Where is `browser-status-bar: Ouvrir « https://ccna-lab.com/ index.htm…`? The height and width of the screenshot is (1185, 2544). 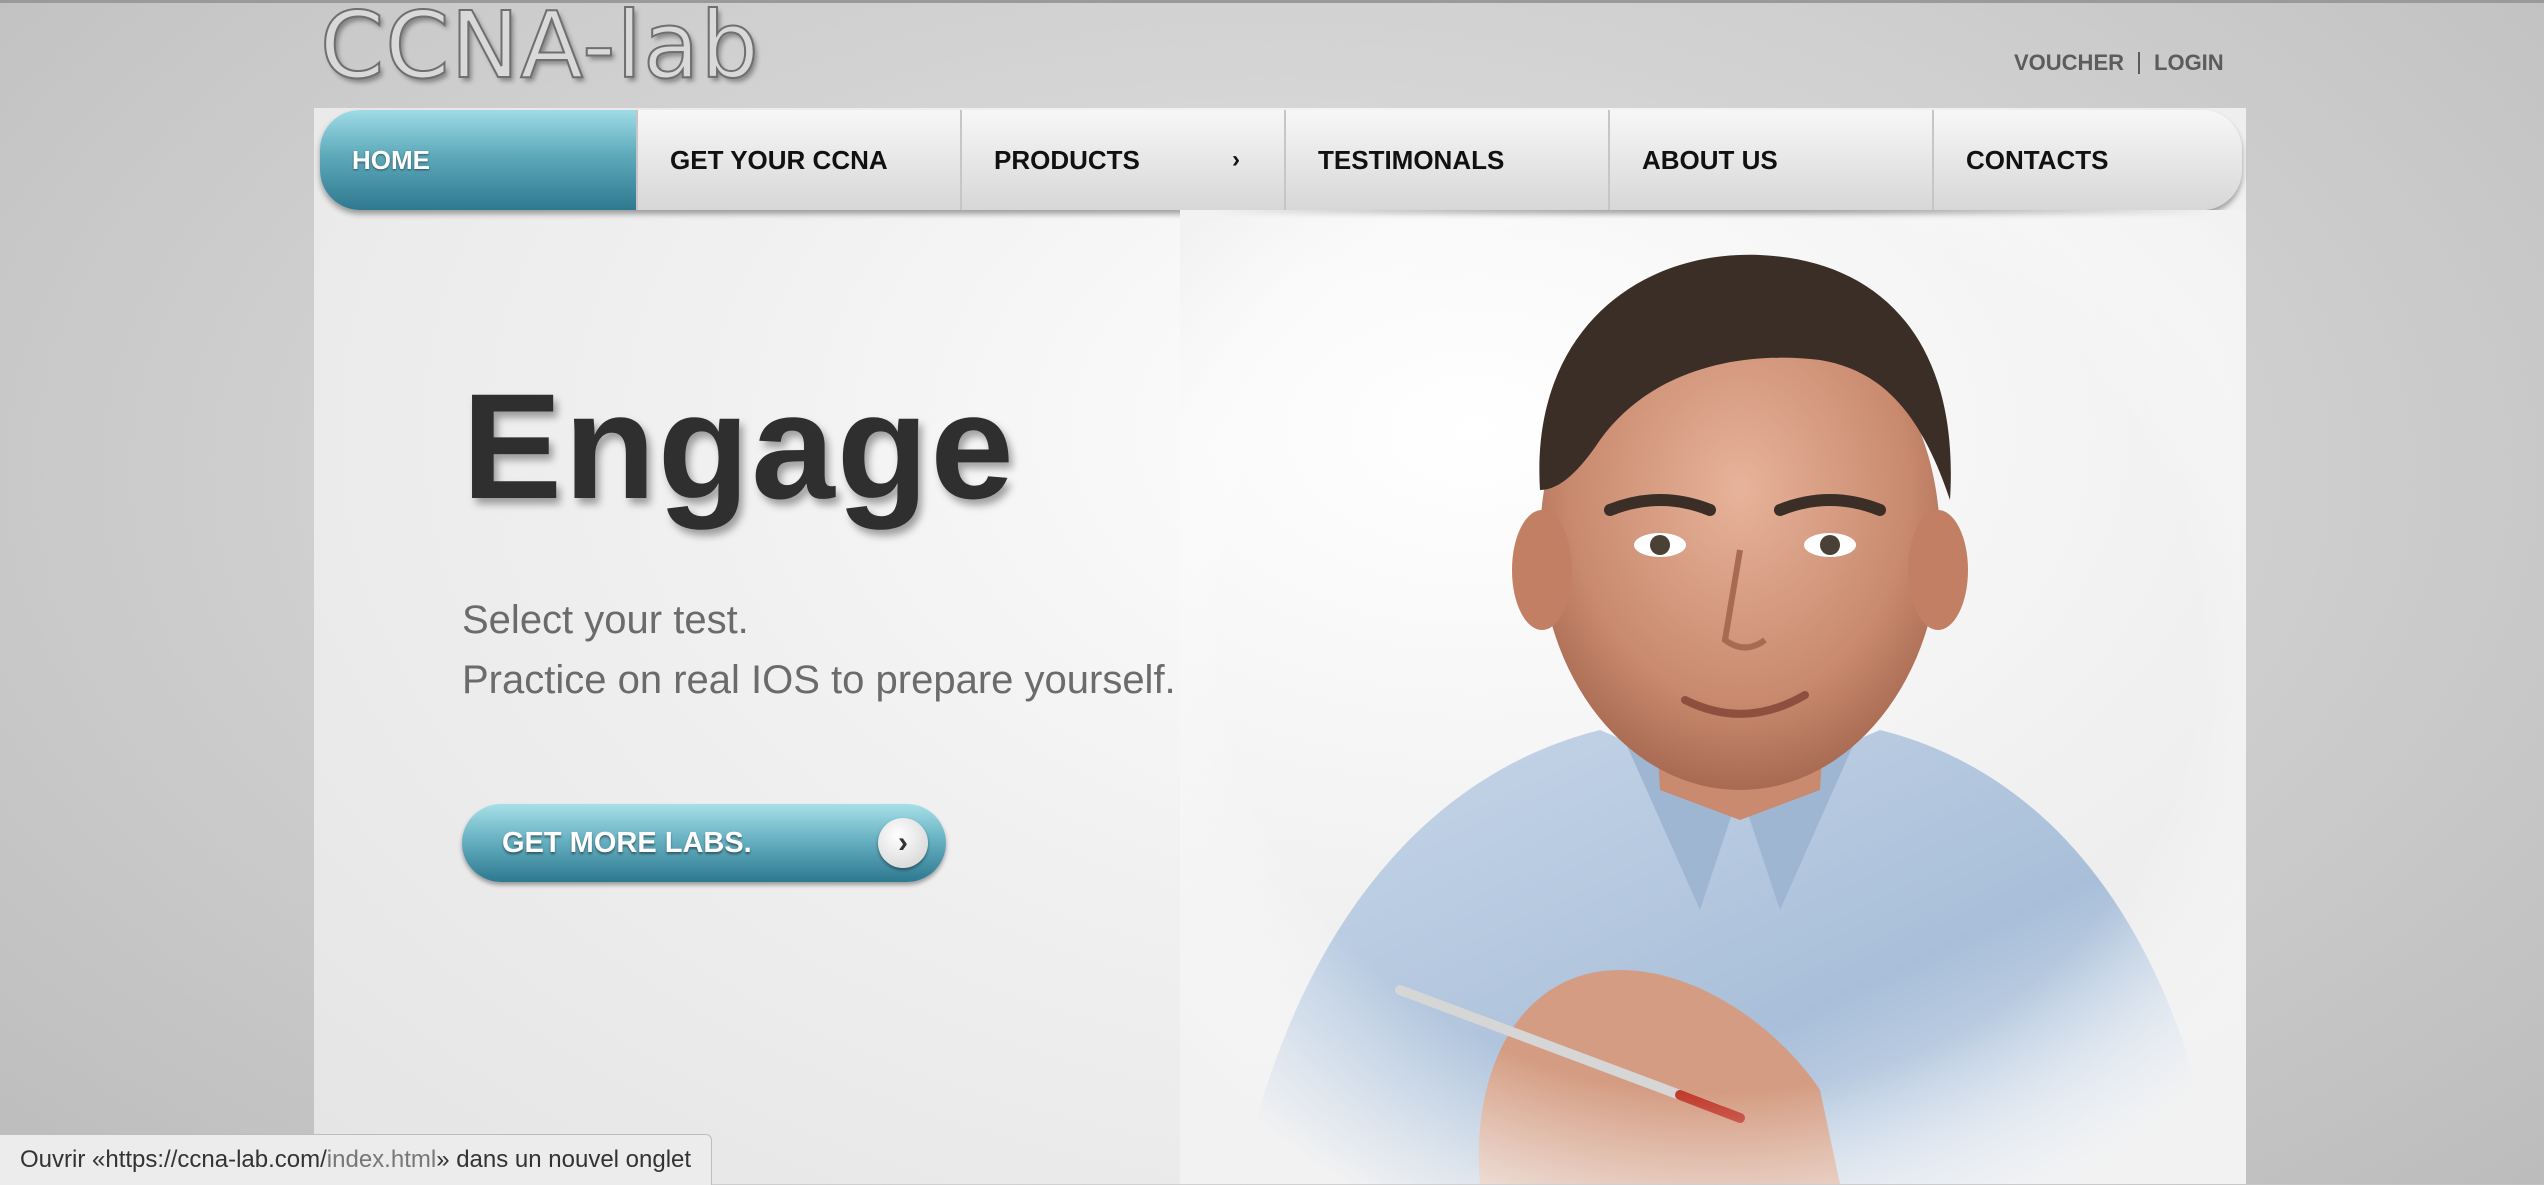
browser-status-bar: Ouvrir « https://ccna-lab.com/ index.htm… is located at coordinates (356, 1159).